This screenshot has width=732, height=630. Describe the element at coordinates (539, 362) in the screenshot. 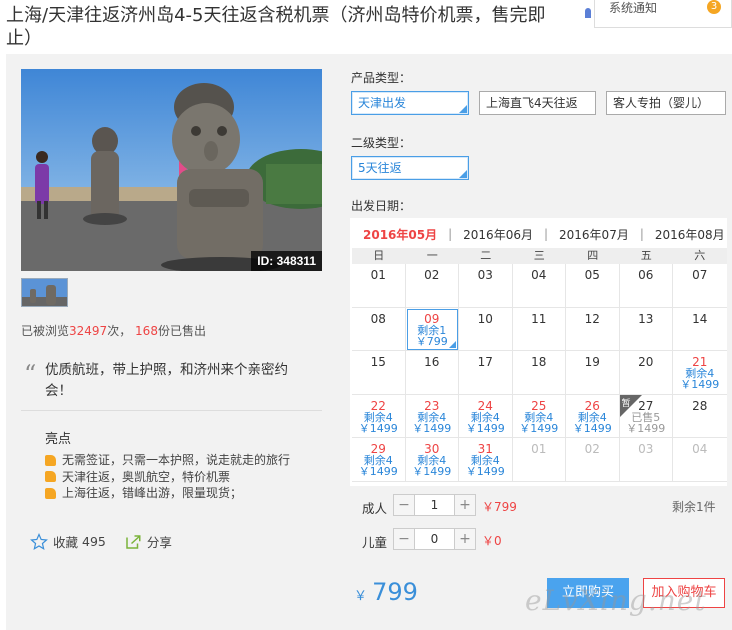

I see `day-number: 18` at that location.